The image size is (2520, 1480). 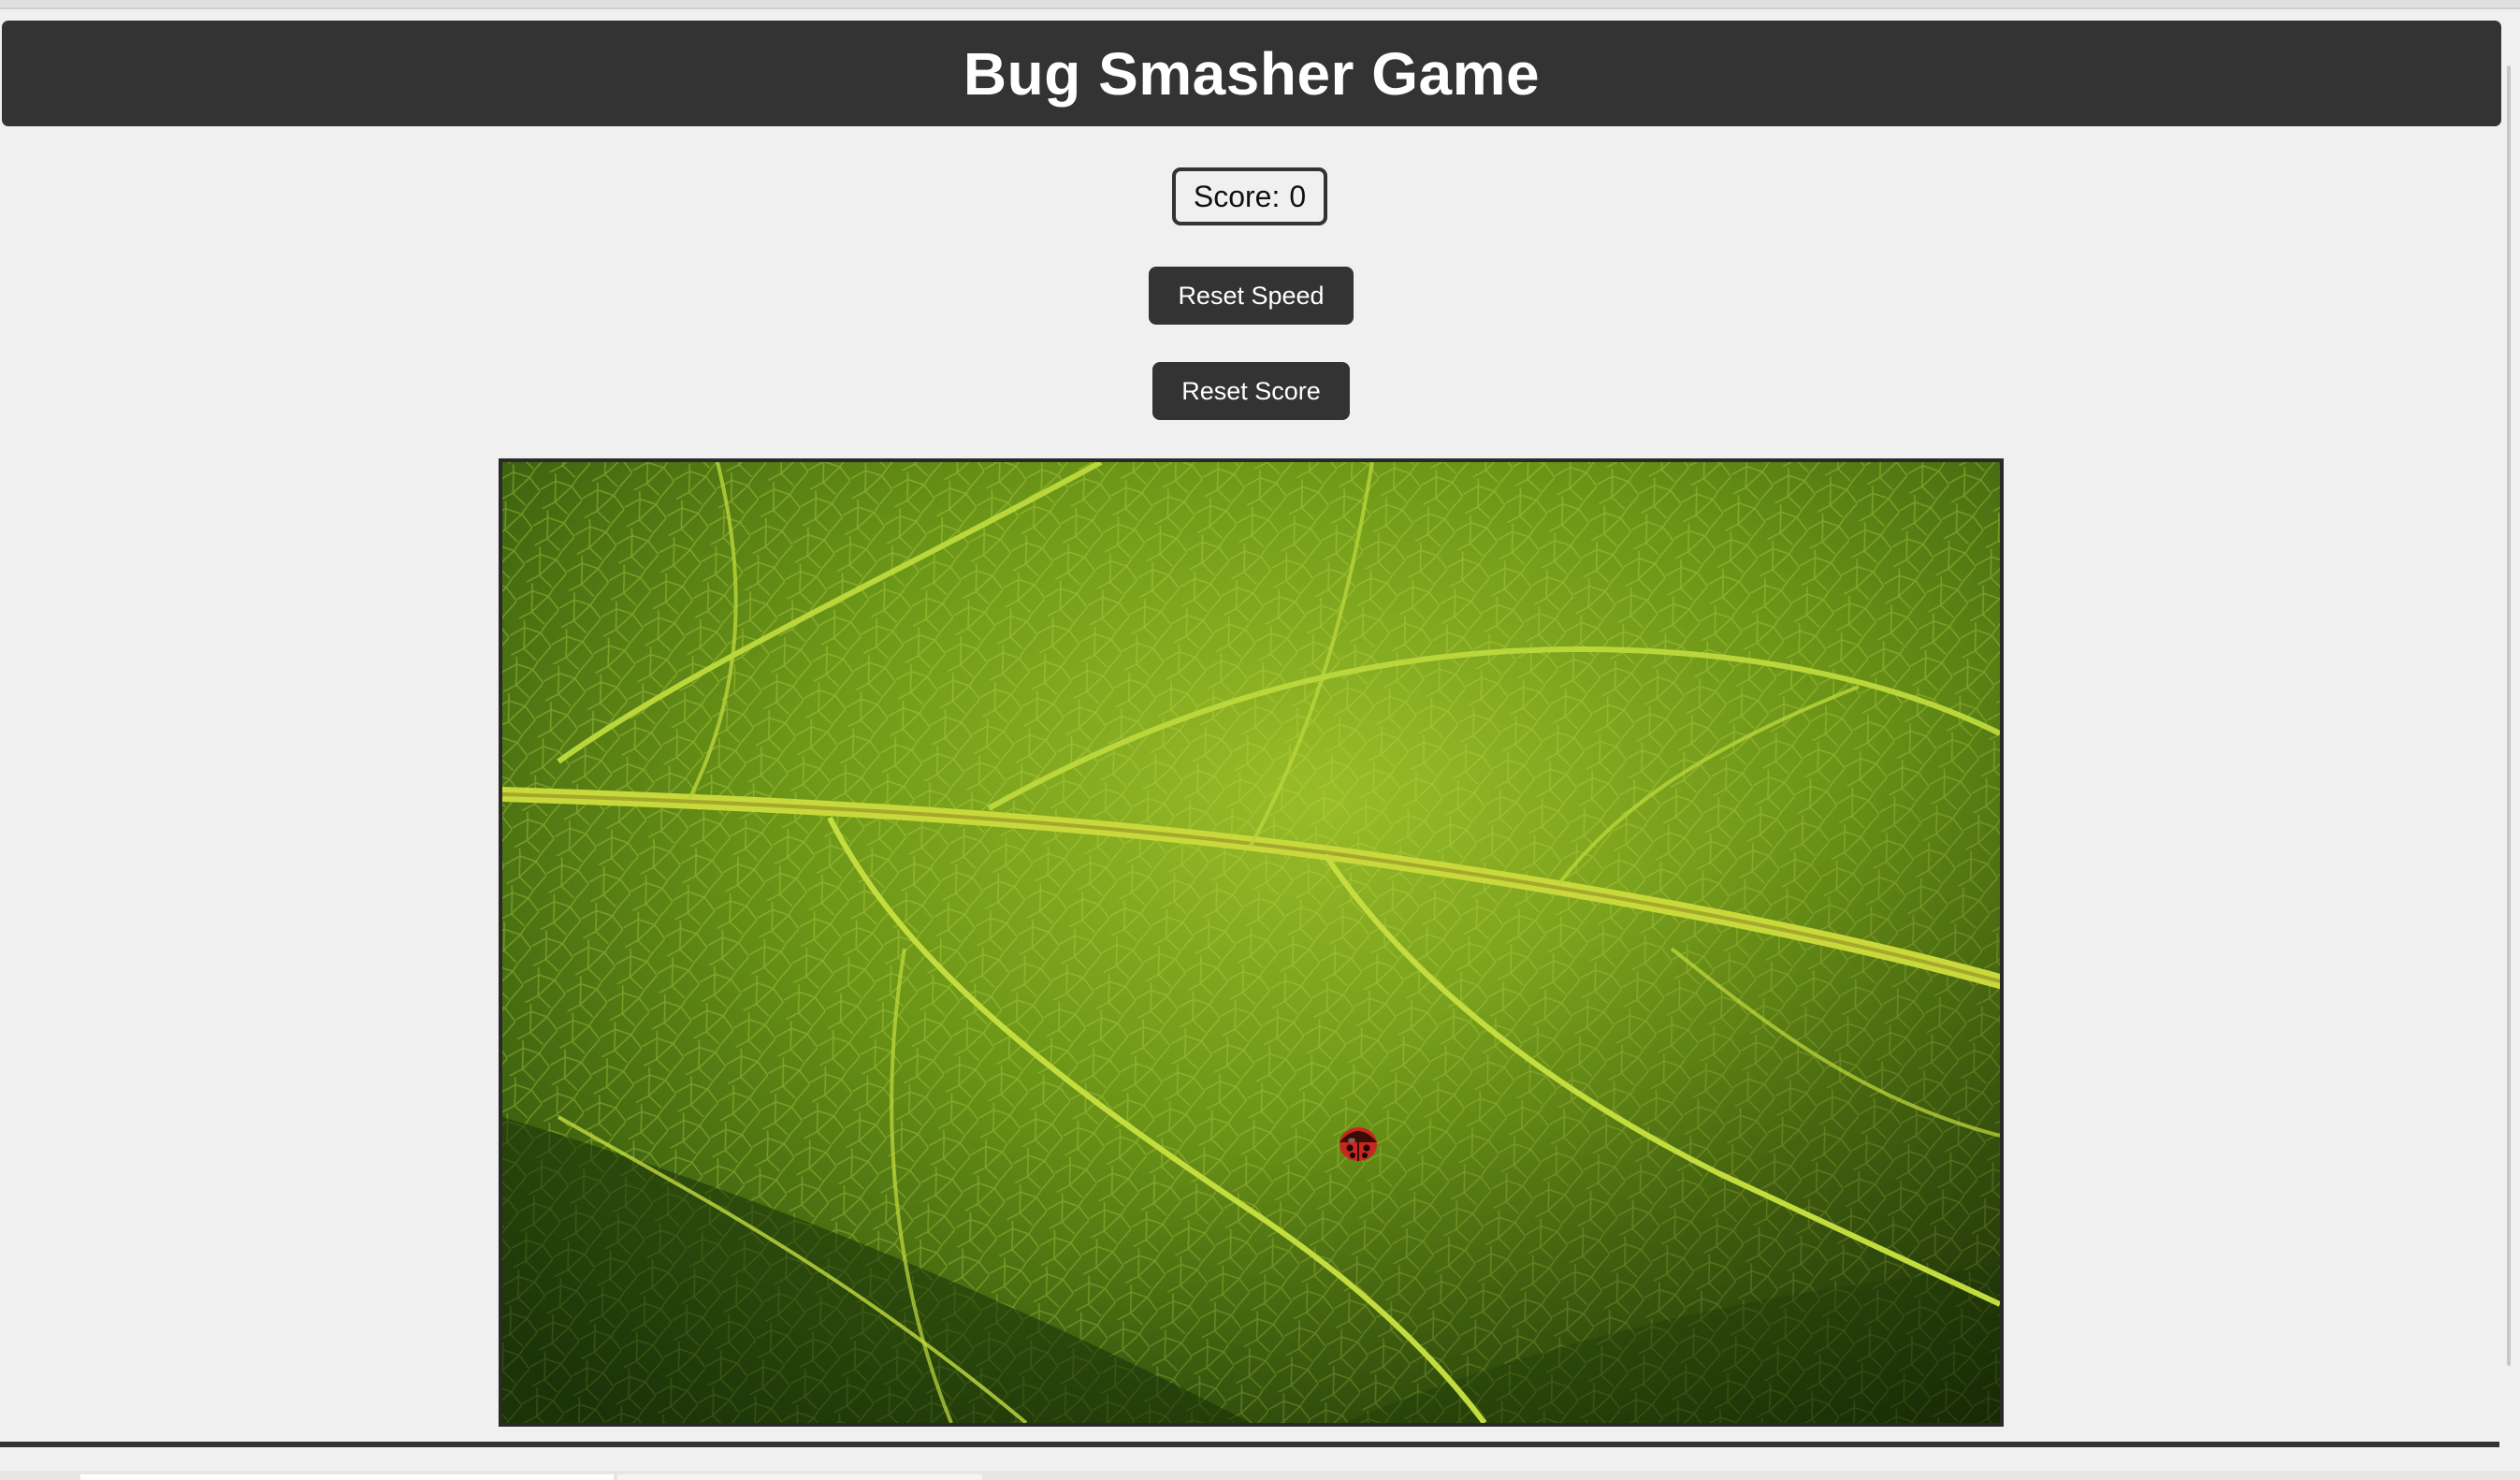 What do you see at coordinates (2509, 715) in the screenshot?
I see `scrollbar` at bounding box center [2509, 715].